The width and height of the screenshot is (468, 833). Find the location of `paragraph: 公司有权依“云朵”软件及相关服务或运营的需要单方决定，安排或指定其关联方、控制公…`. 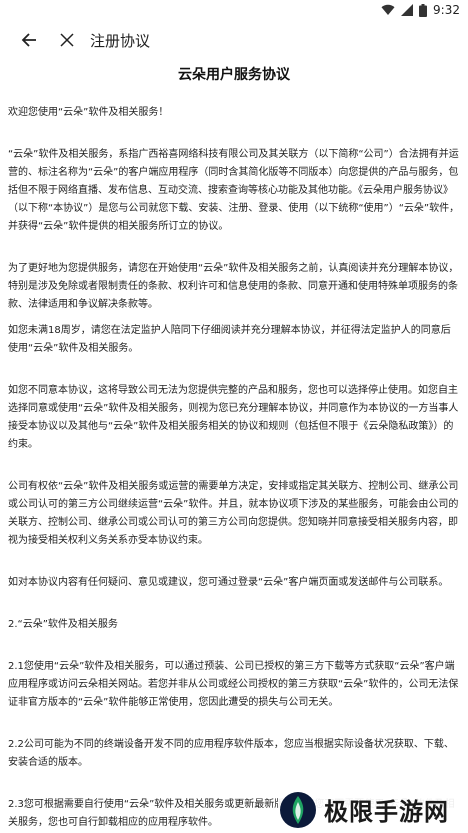

paragraph: 公司有权依“云朵”软件及相关服务或运营的需要单方决定，安排或指定其关联方、控制公… is located at coordinates (233, 513).